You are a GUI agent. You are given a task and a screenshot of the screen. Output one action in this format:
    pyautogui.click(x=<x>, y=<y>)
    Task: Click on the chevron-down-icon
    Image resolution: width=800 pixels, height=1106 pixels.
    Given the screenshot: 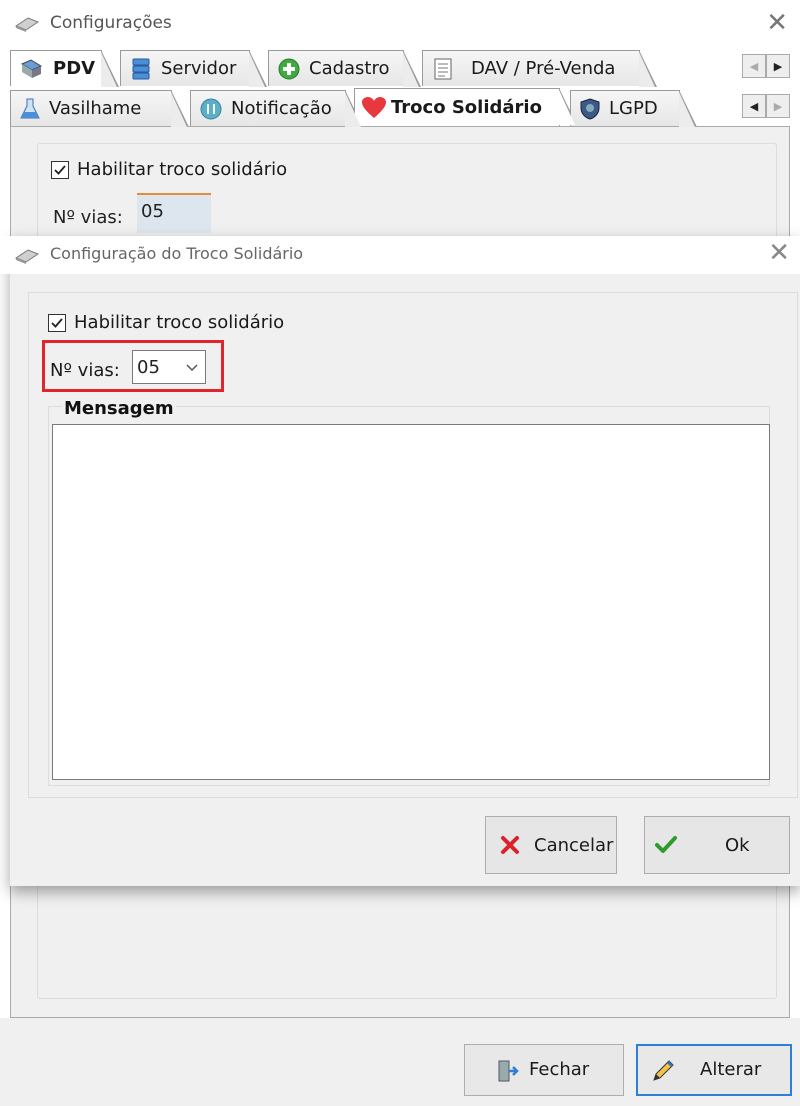 What is the action you would take?
    pyautogui.click(x=192, y=367)
    